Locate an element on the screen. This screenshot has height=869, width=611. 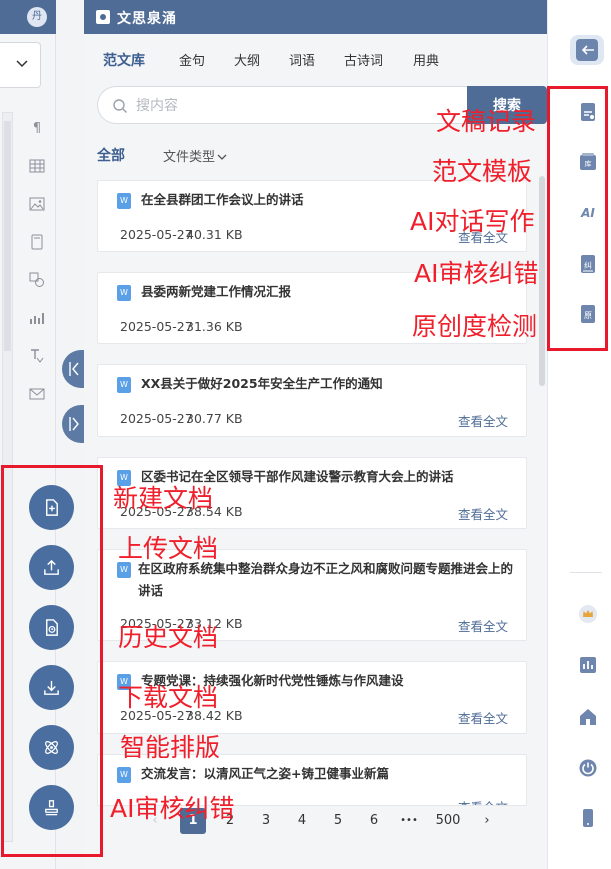
table-icon is located at coordinates (37, 167).